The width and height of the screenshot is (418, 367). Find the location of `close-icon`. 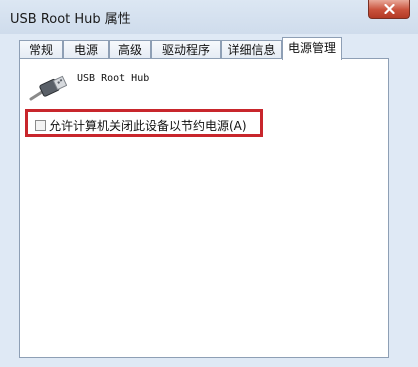

close-icon is located at coordinates (389, 9).